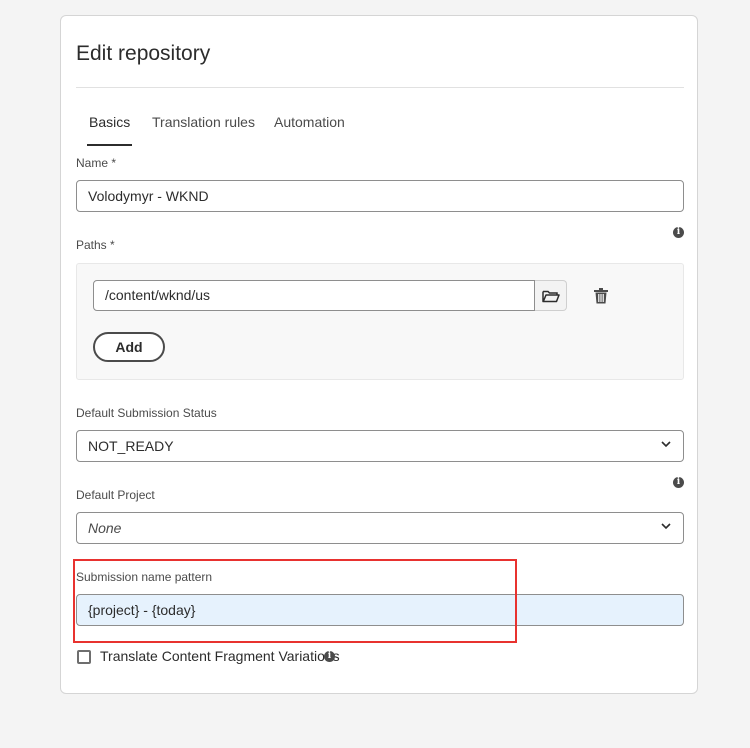 The height and width of the screenshot is (748, 750). I want to click on delete-path-button, so click(601, 296).